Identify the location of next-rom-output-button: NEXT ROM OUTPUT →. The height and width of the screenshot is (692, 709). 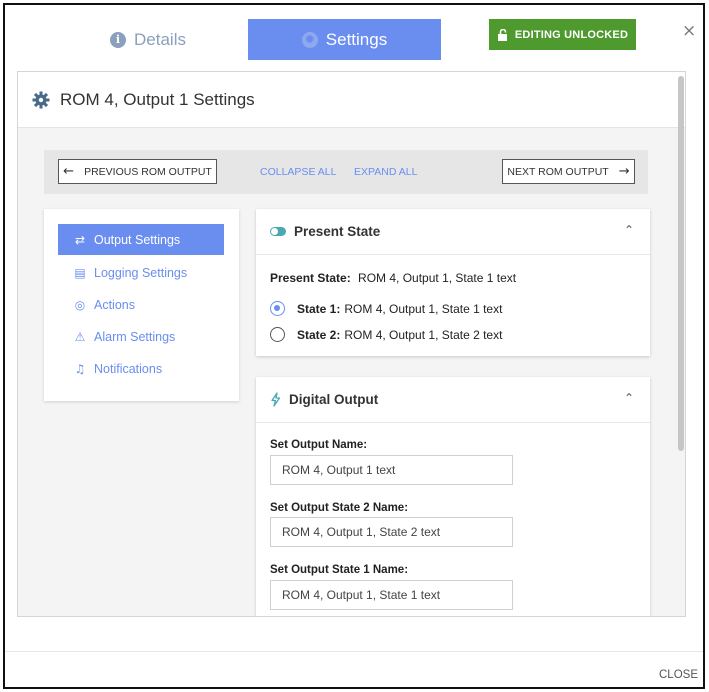
(568, 171).